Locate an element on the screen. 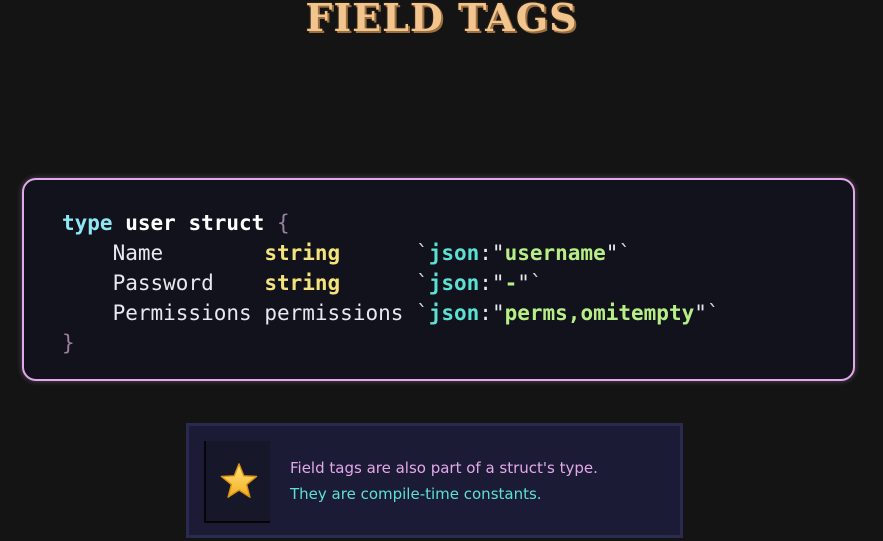 The width and height of the screenshot is (883, 541). code-line-struct-header: type user struct { is located at coordinates (176, 223).